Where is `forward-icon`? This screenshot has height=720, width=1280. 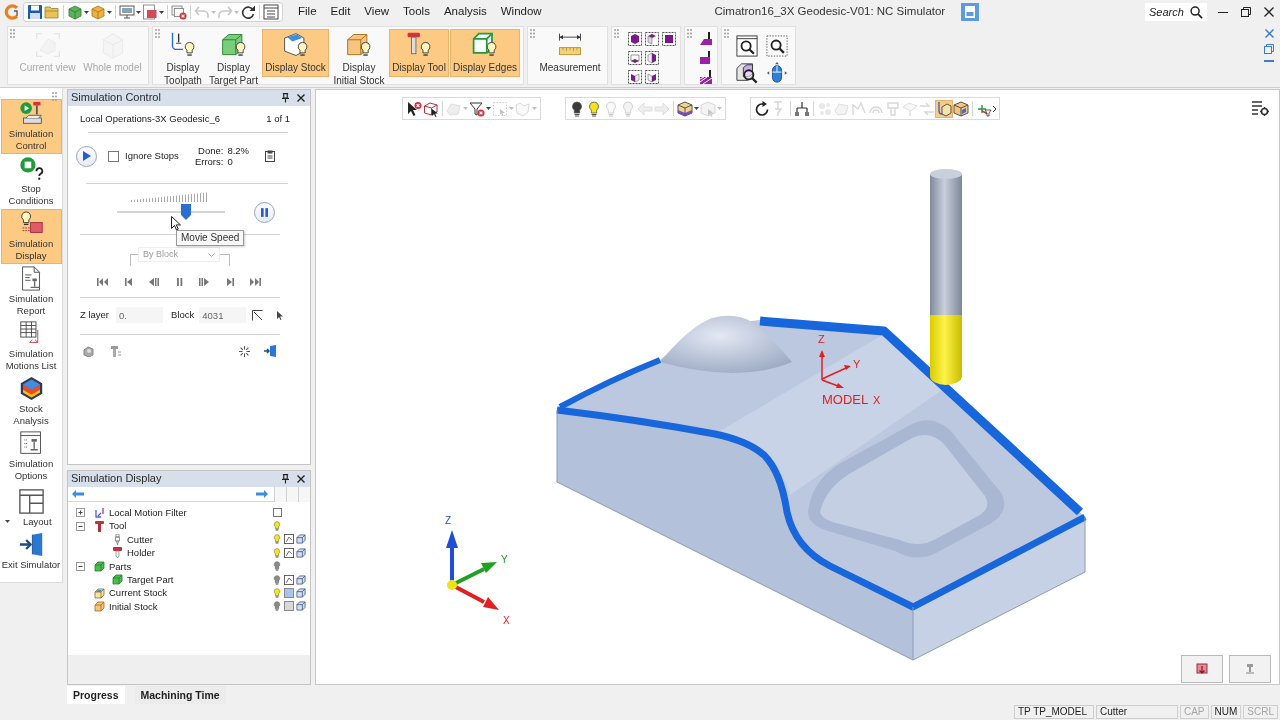
forward-icon is located at coordinates (205, 282).